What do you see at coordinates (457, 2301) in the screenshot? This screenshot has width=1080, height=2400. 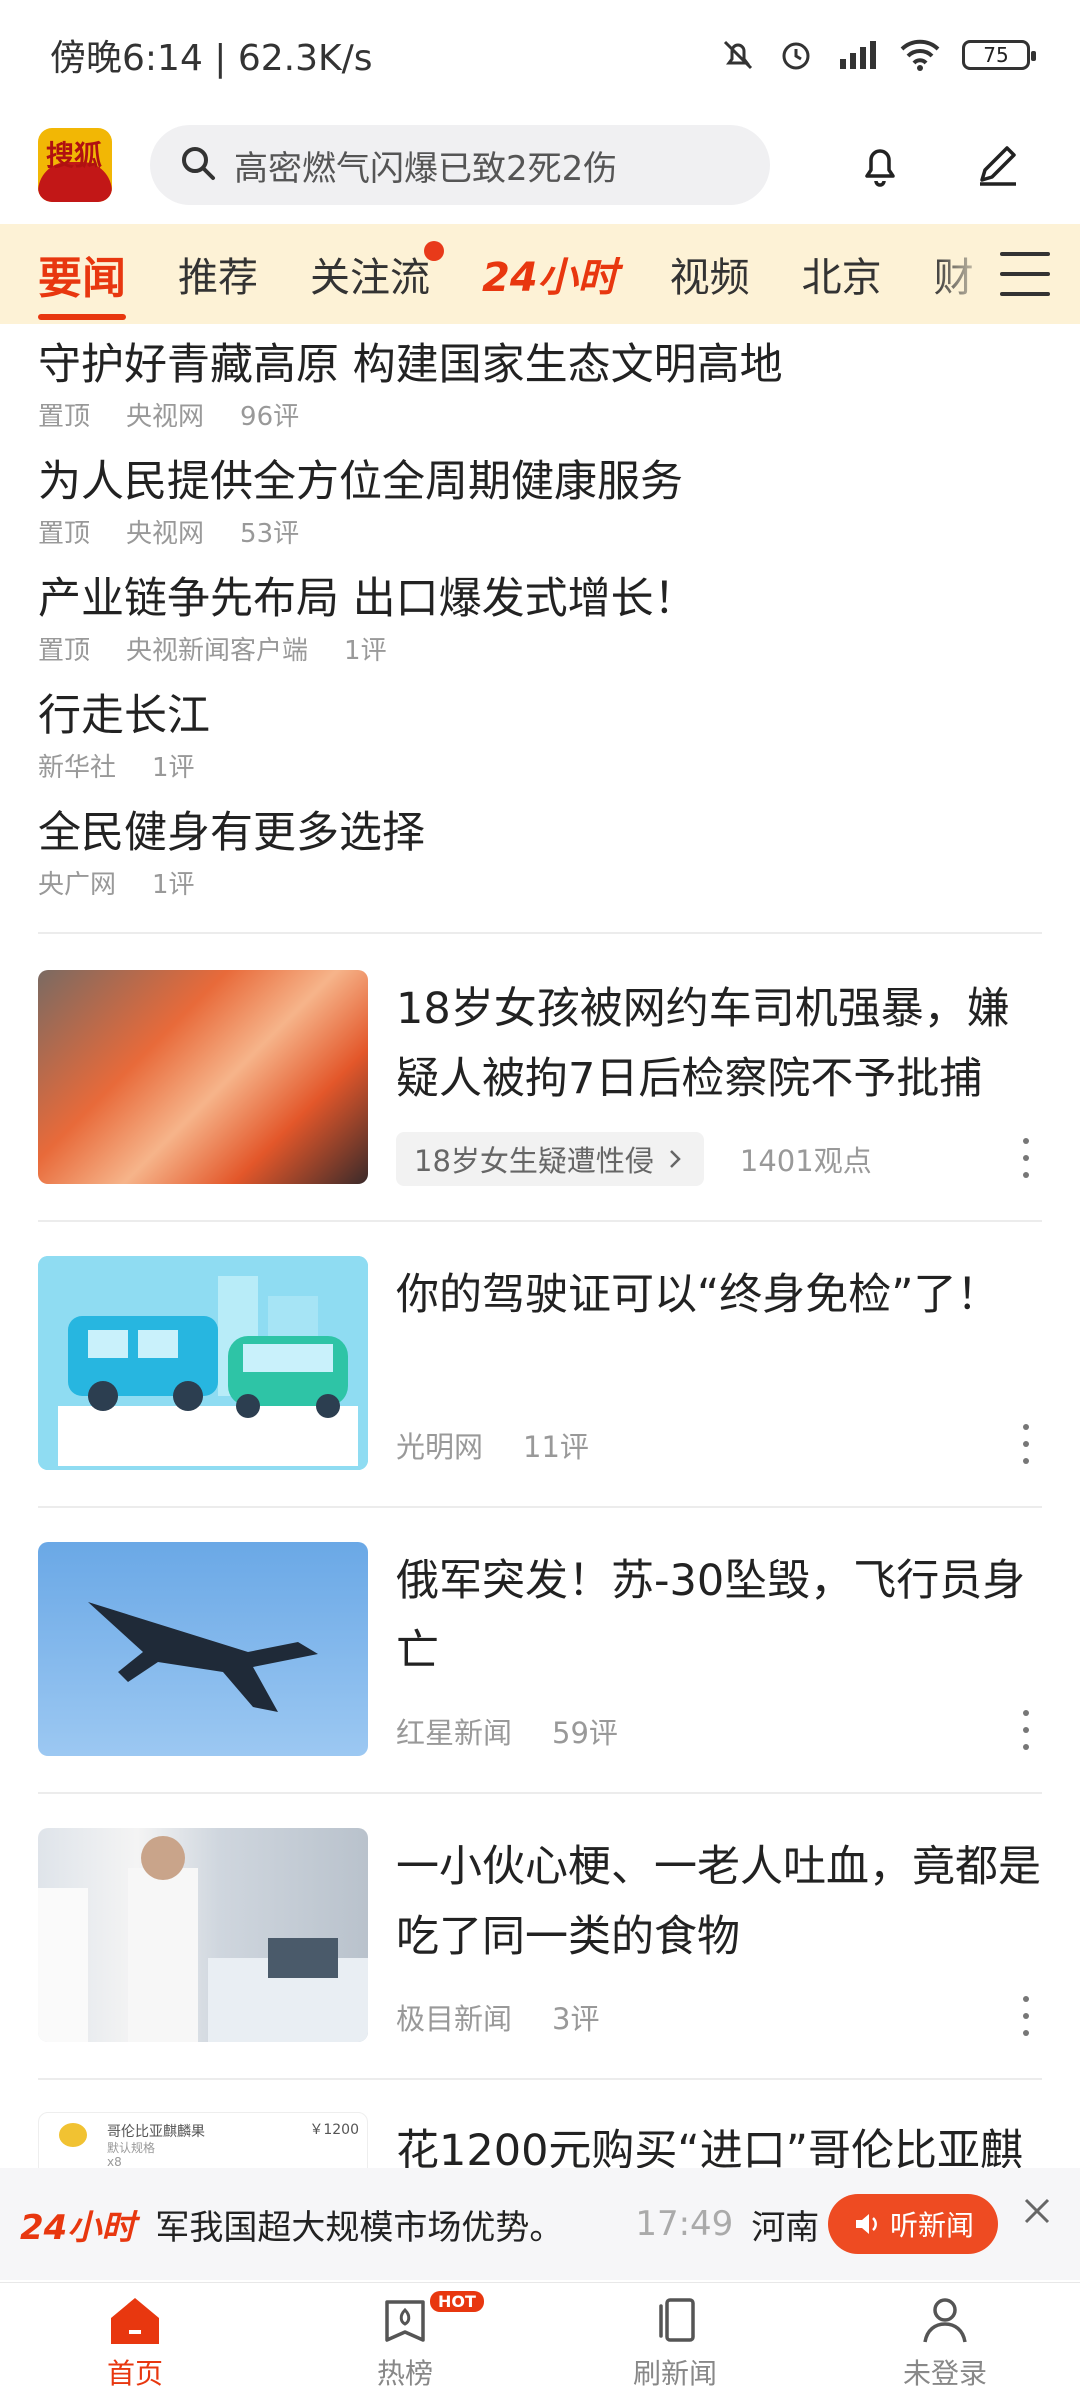 I see `hot-badge: HOT` at bounding box center [457, 2301].